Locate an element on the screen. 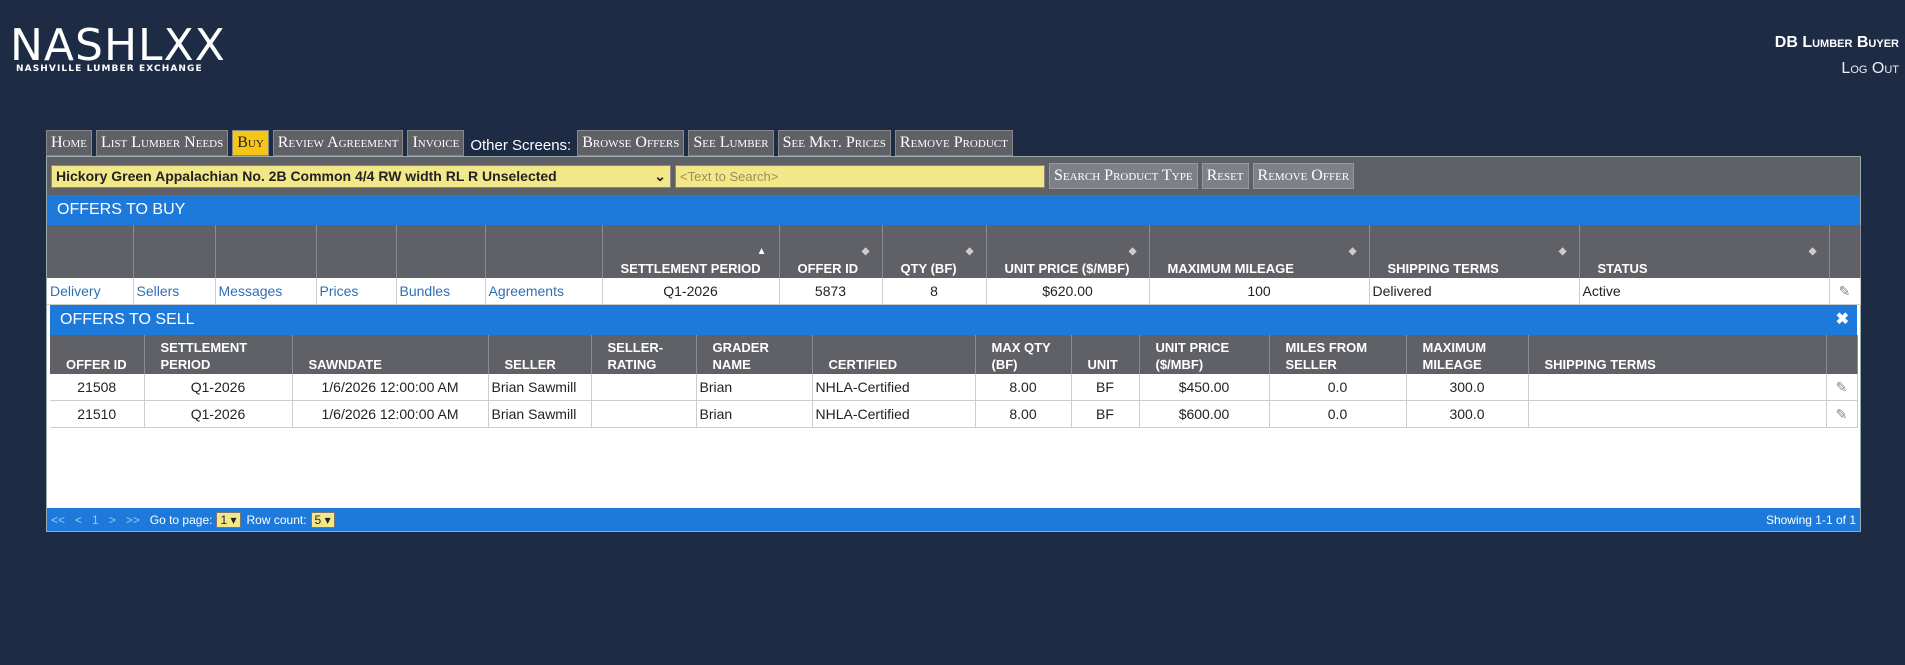 This screenshot has width=1905, height=665. tab-remove-product: Remove Product is located at coordinates (953, 143).